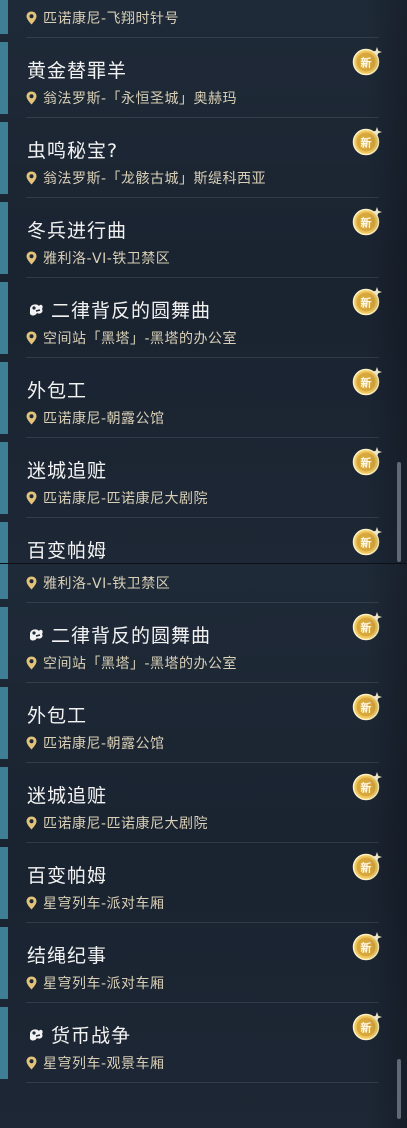 This screenshot has height=1128, width=407. Describe the element at coordinates (203, 963) in the screenshot. I see `mission-list-item: 结绳纪事 星穹列车-派对车厢 新` at that location.